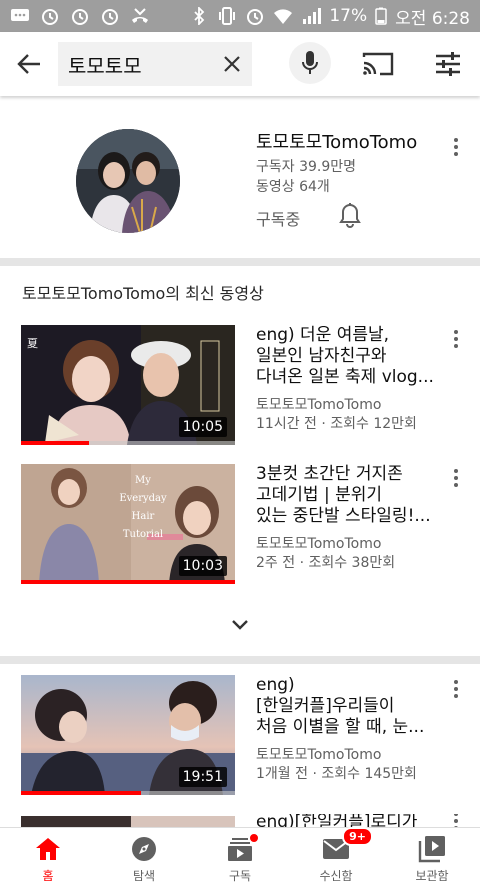 The width and height of the screenshot is (480, 891). I want to click on avatar-image, so click(128, 181).